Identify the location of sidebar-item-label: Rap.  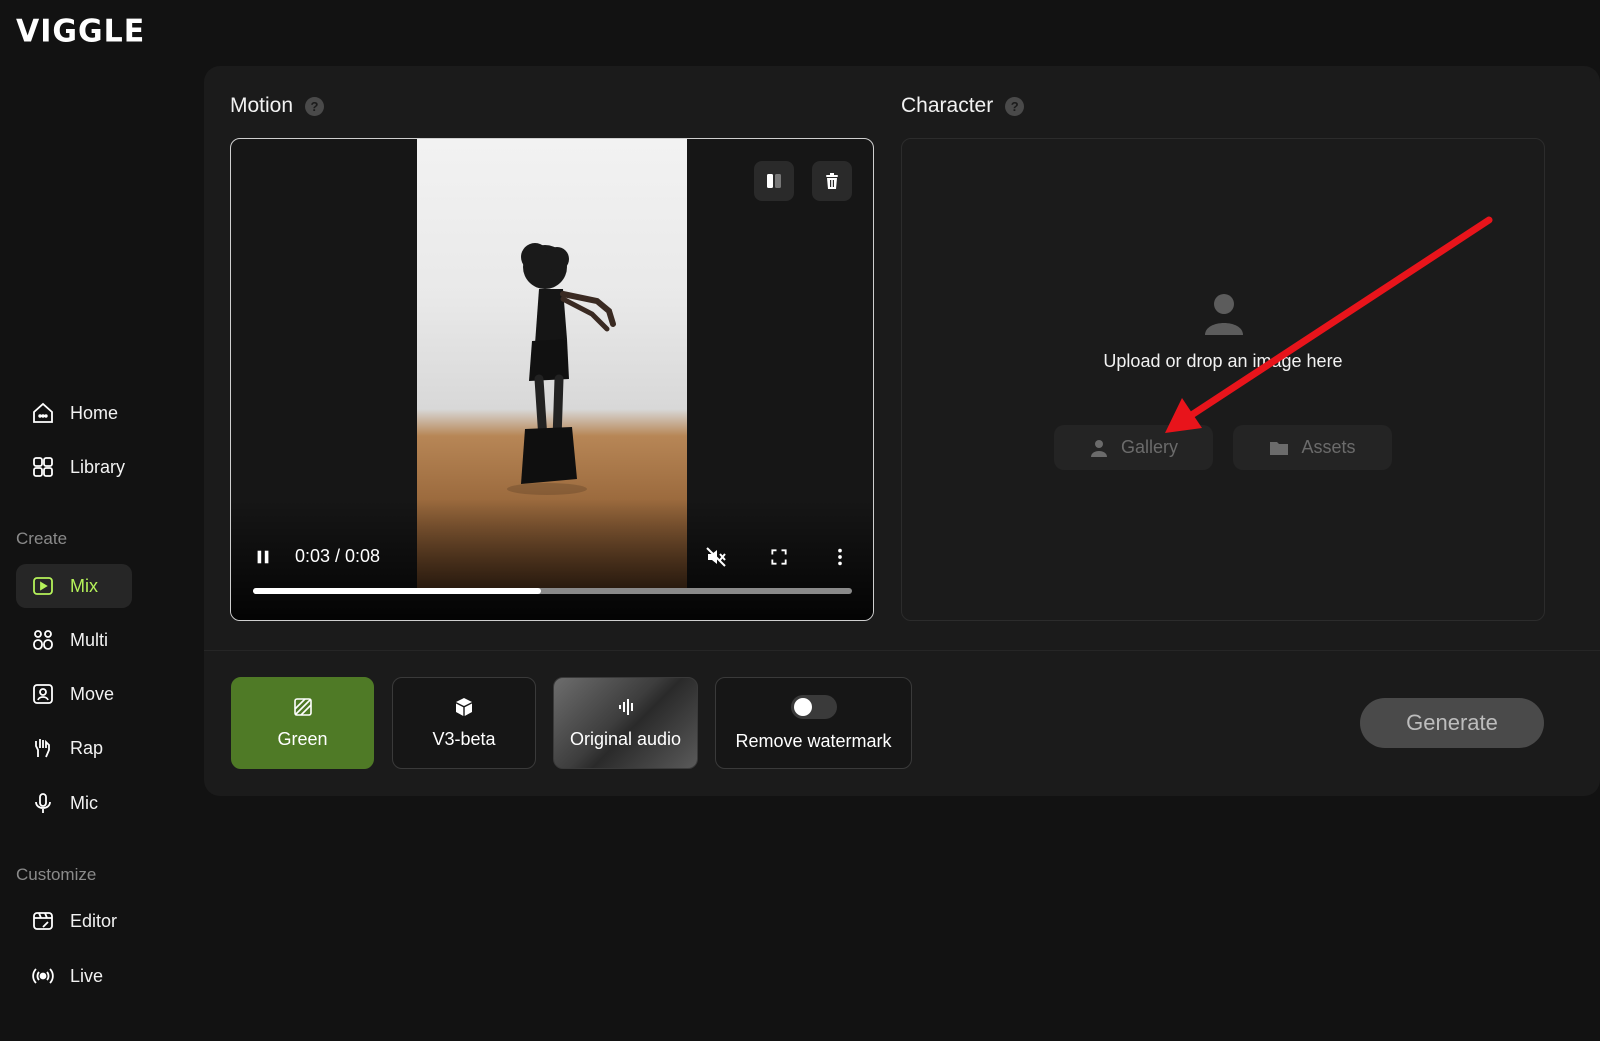
(87, 747).